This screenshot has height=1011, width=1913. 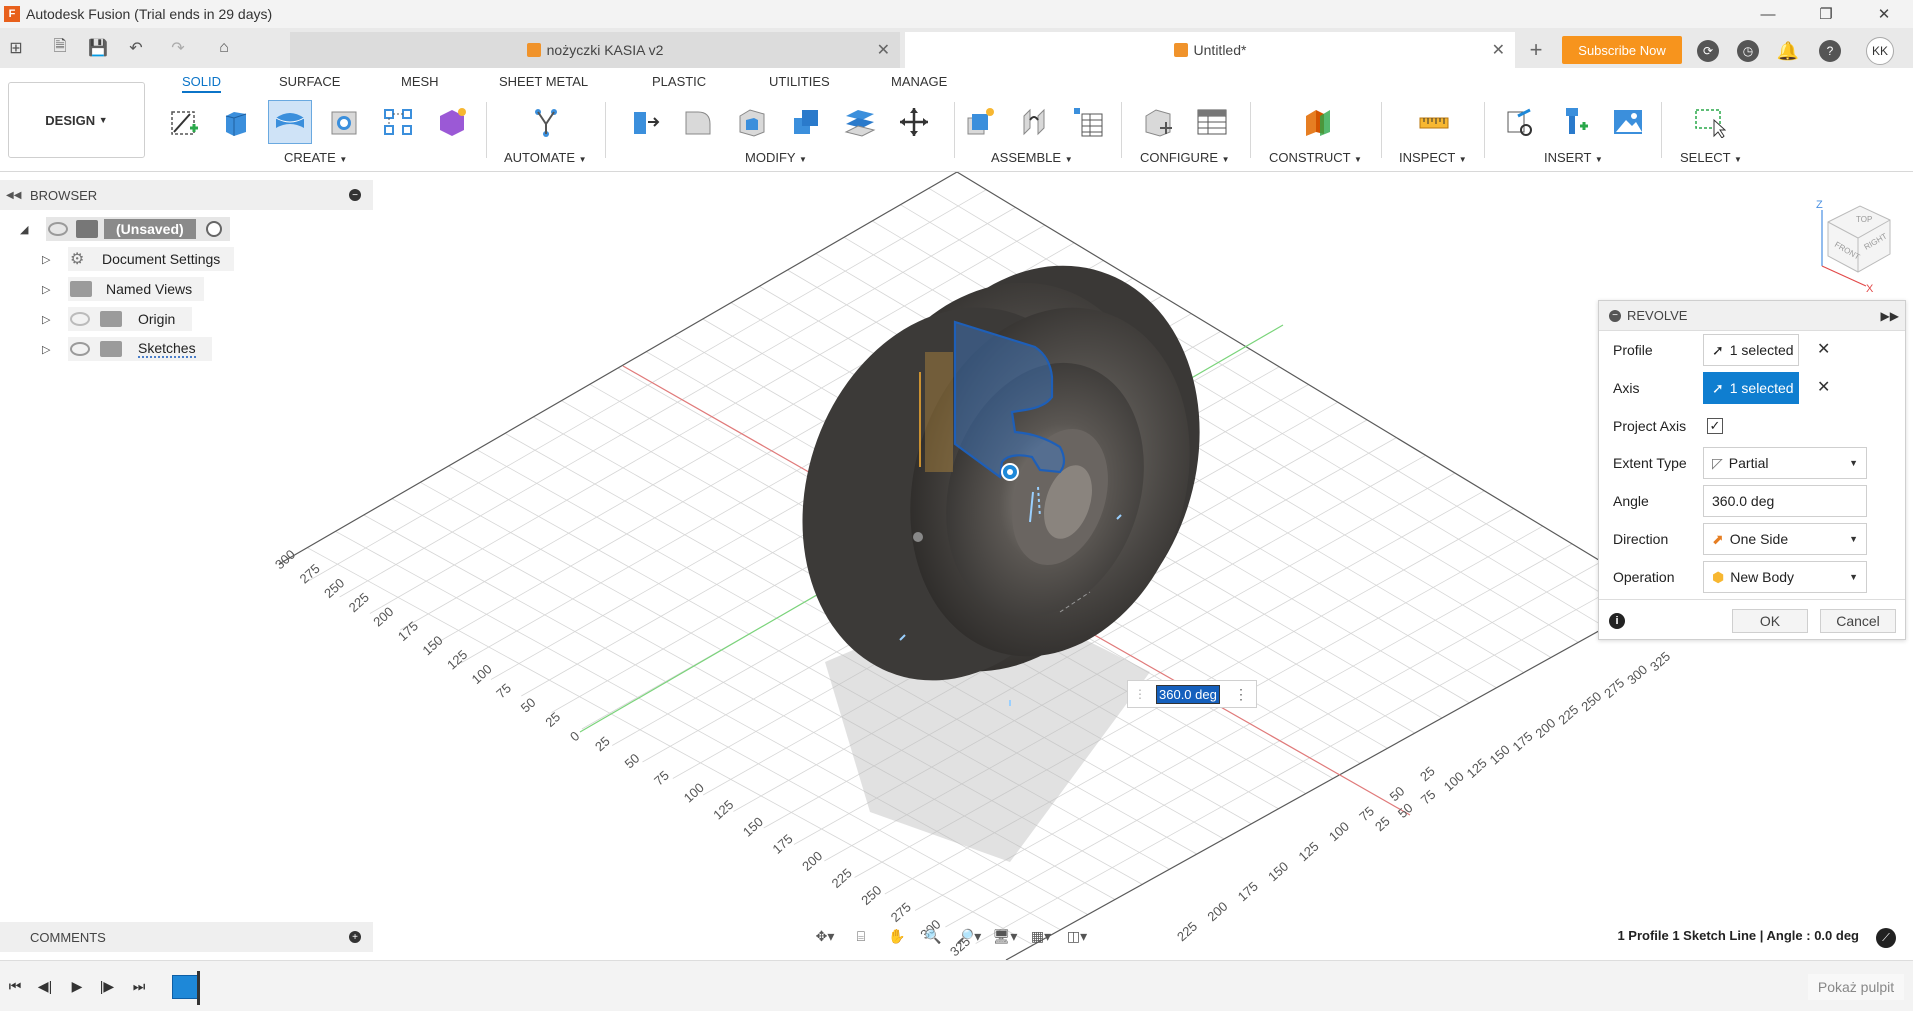 What do you see at coordinates (933, 936) in the screenshot?
I see `zoom-icon: 🔍` at bounding box center [933, 936].